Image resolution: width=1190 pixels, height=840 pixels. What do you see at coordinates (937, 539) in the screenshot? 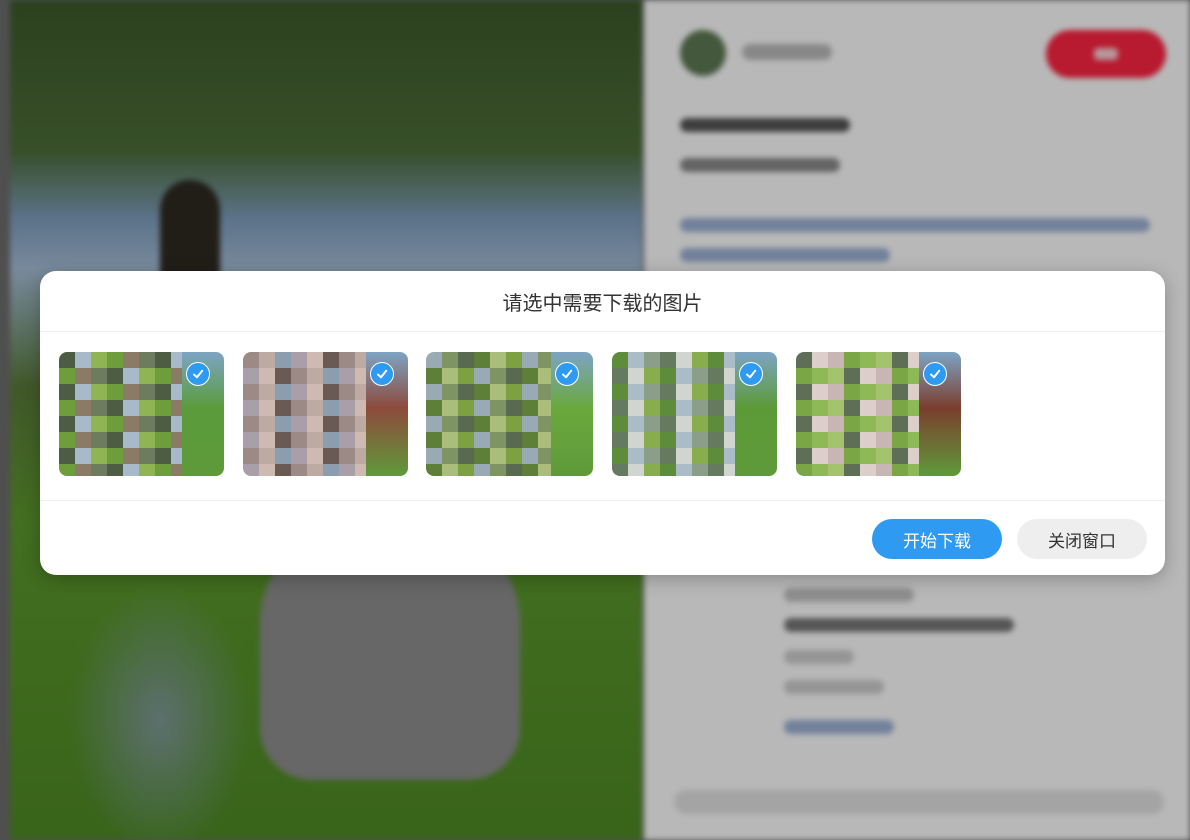
I see `start-download-button: 开始下载` at bounding box center [937, 539].